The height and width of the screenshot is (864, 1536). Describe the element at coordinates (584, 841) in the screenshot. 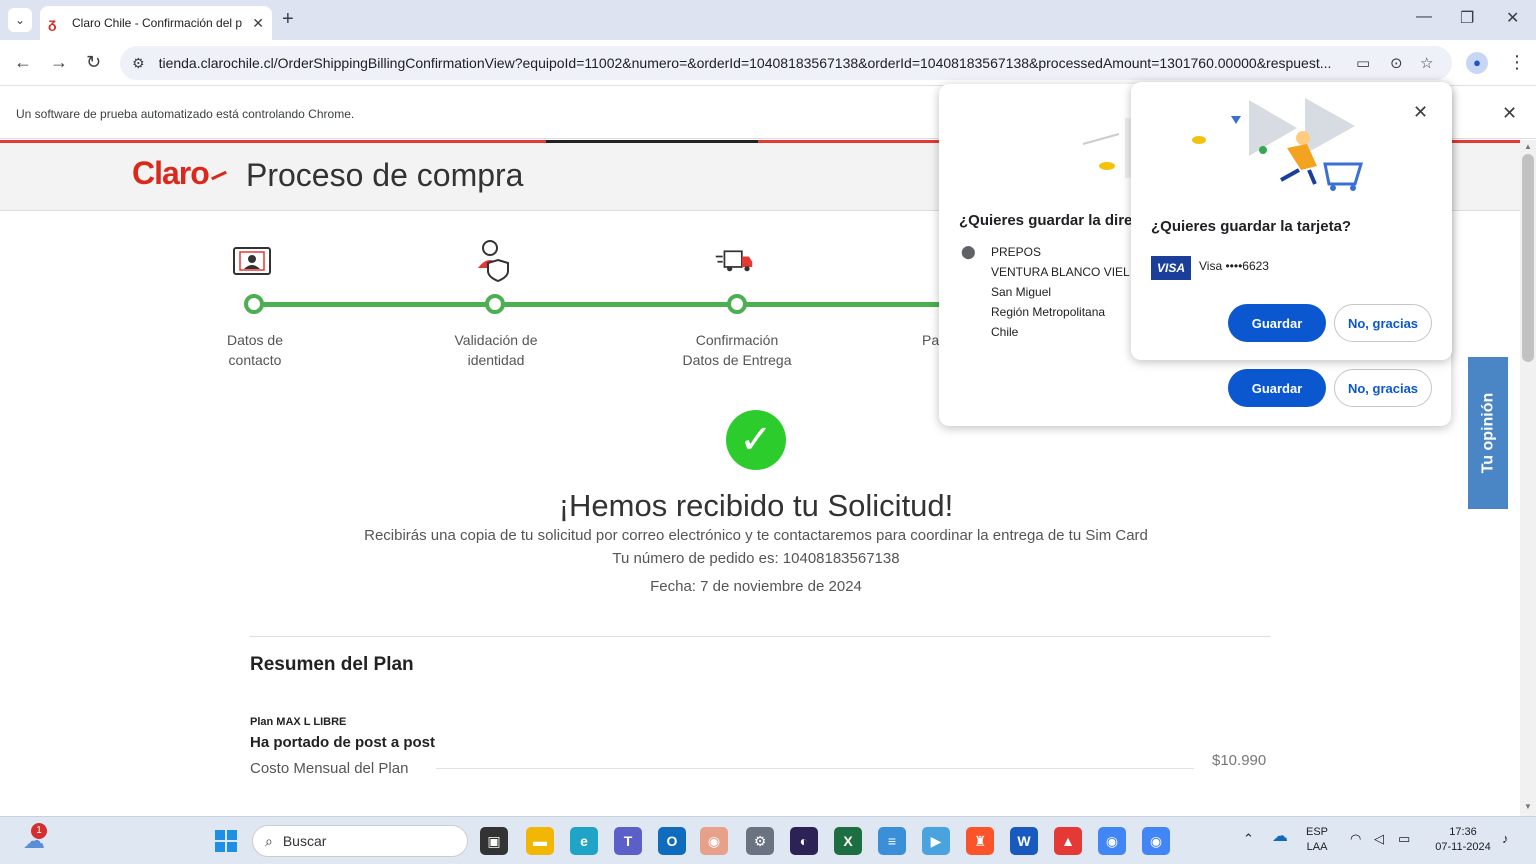

I see `edge-icon: e` at that location.